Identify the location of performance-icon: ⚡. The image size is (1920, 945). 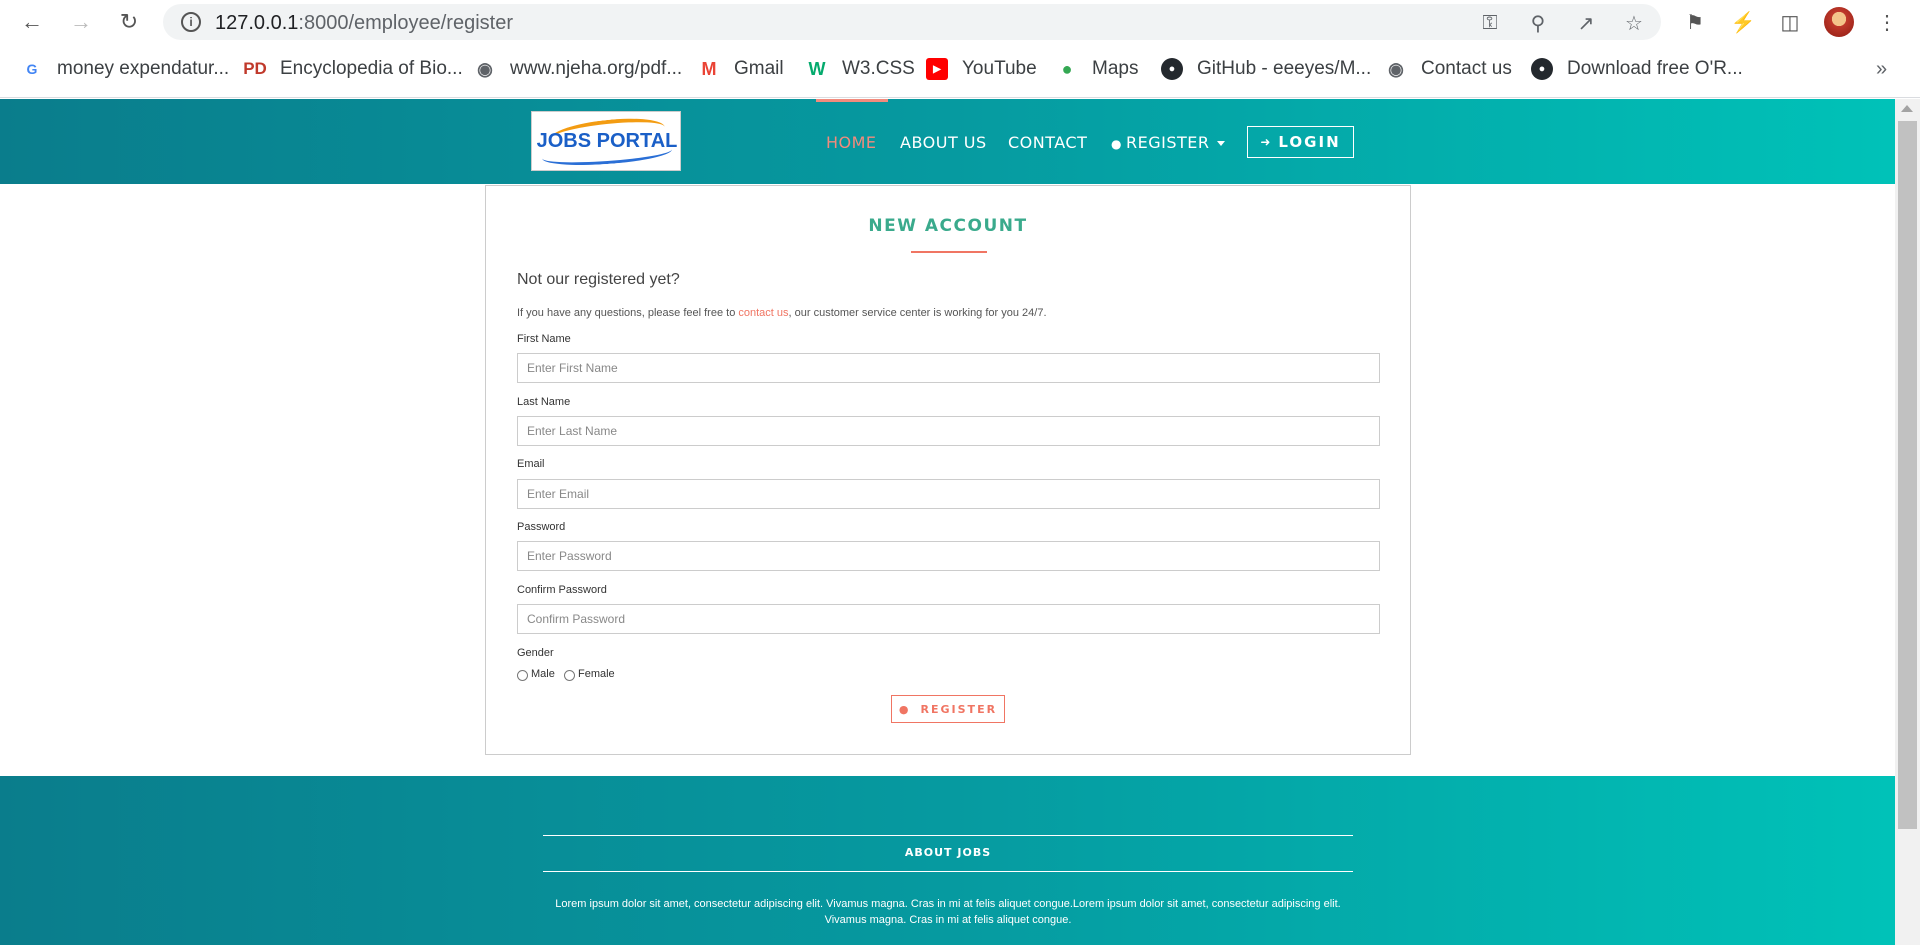
(1743, 22).